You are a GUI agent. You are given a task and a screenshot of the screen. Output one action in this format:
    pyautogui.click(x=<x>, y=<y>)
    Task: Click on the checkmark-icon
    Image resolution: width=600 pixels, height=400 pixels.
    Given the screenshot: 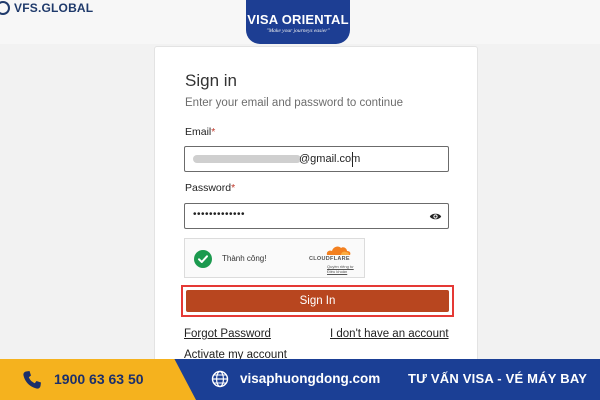 What is the action you would take?
    pyautogui.click(x=203, y=259)
    